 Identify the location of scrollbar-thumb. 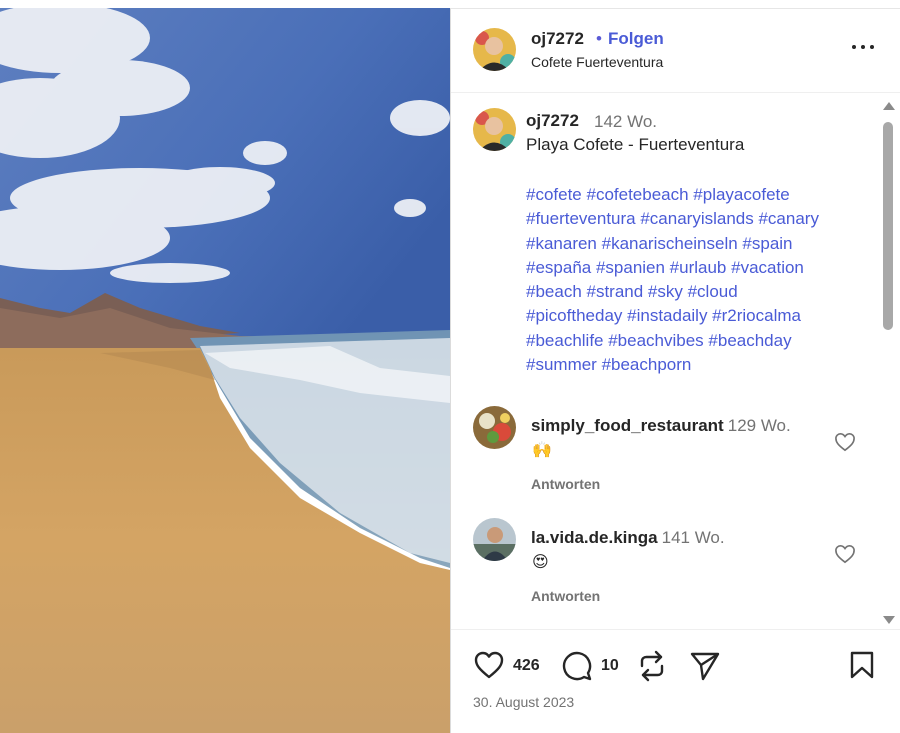
(888, 226).